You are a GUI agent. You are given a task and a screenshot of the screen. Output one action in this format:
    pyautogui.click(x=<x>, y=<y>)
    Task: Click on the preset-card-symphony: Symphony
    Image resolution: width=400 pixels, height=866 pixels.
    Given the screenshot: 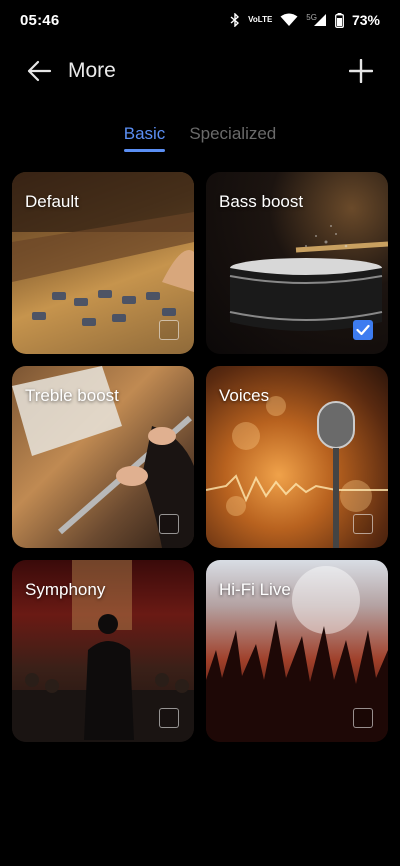 What is the action you would take?
    pyautogui.click(x=103, y=651)
    